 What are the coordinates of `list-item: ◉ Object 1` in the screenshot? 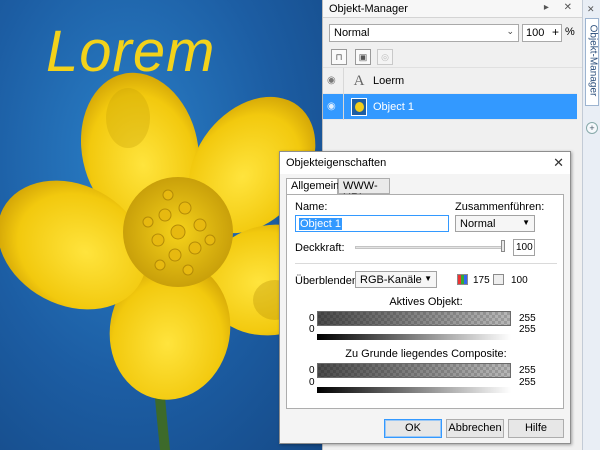 It's located at (450, 107).